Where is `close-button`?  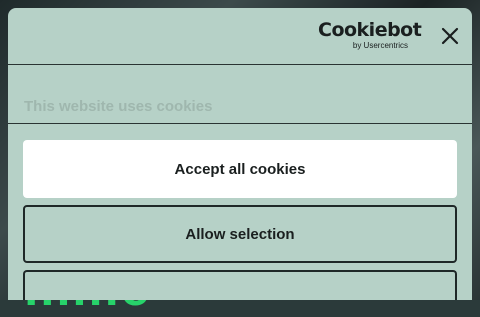 close-button is located at coordinates (450, 36).